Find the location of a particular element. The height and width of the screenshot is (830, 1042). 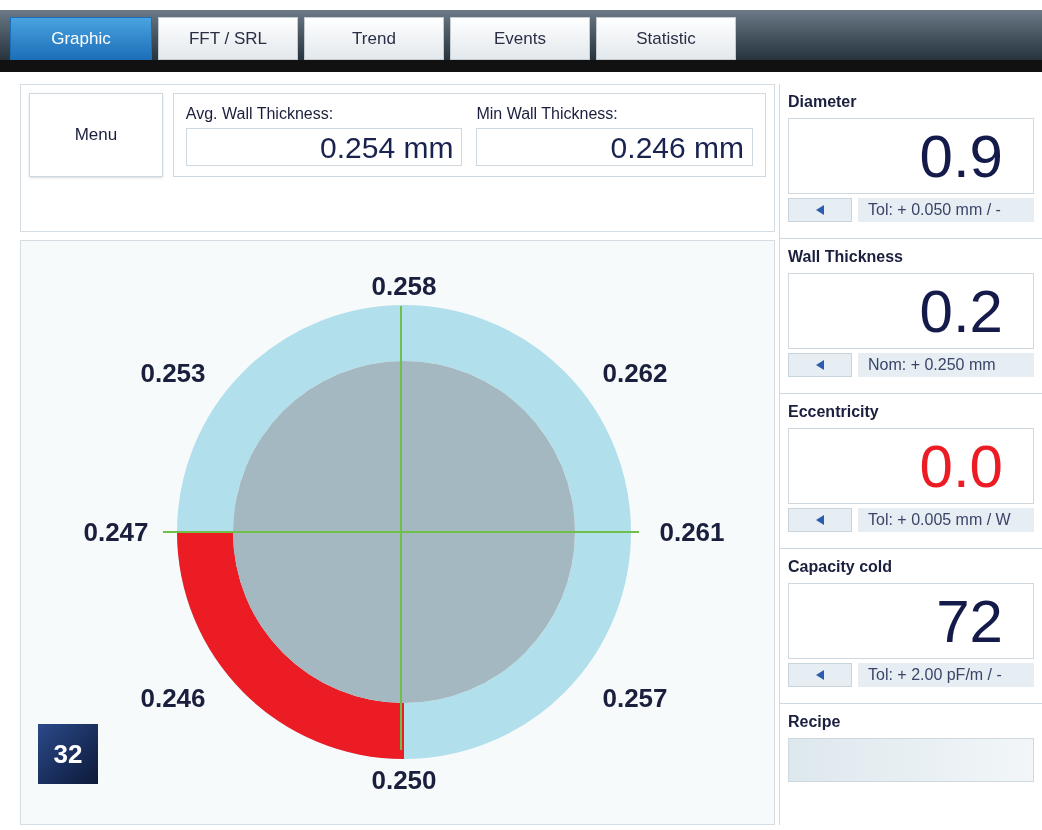

measurement-value: 0.0 is located at coordinates (911, 466).